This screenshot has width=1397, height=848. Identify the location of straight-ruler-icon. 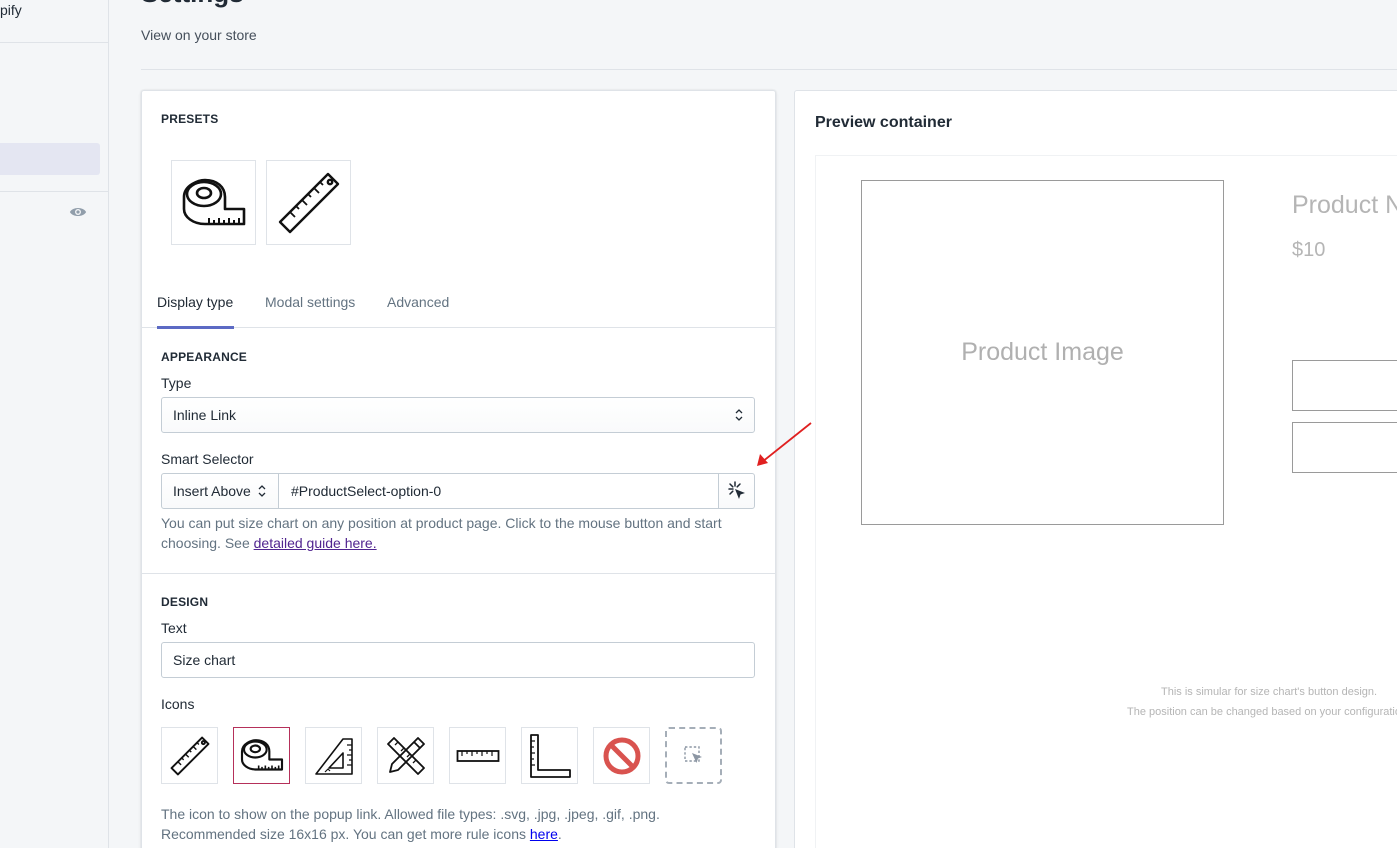
(477, 755).